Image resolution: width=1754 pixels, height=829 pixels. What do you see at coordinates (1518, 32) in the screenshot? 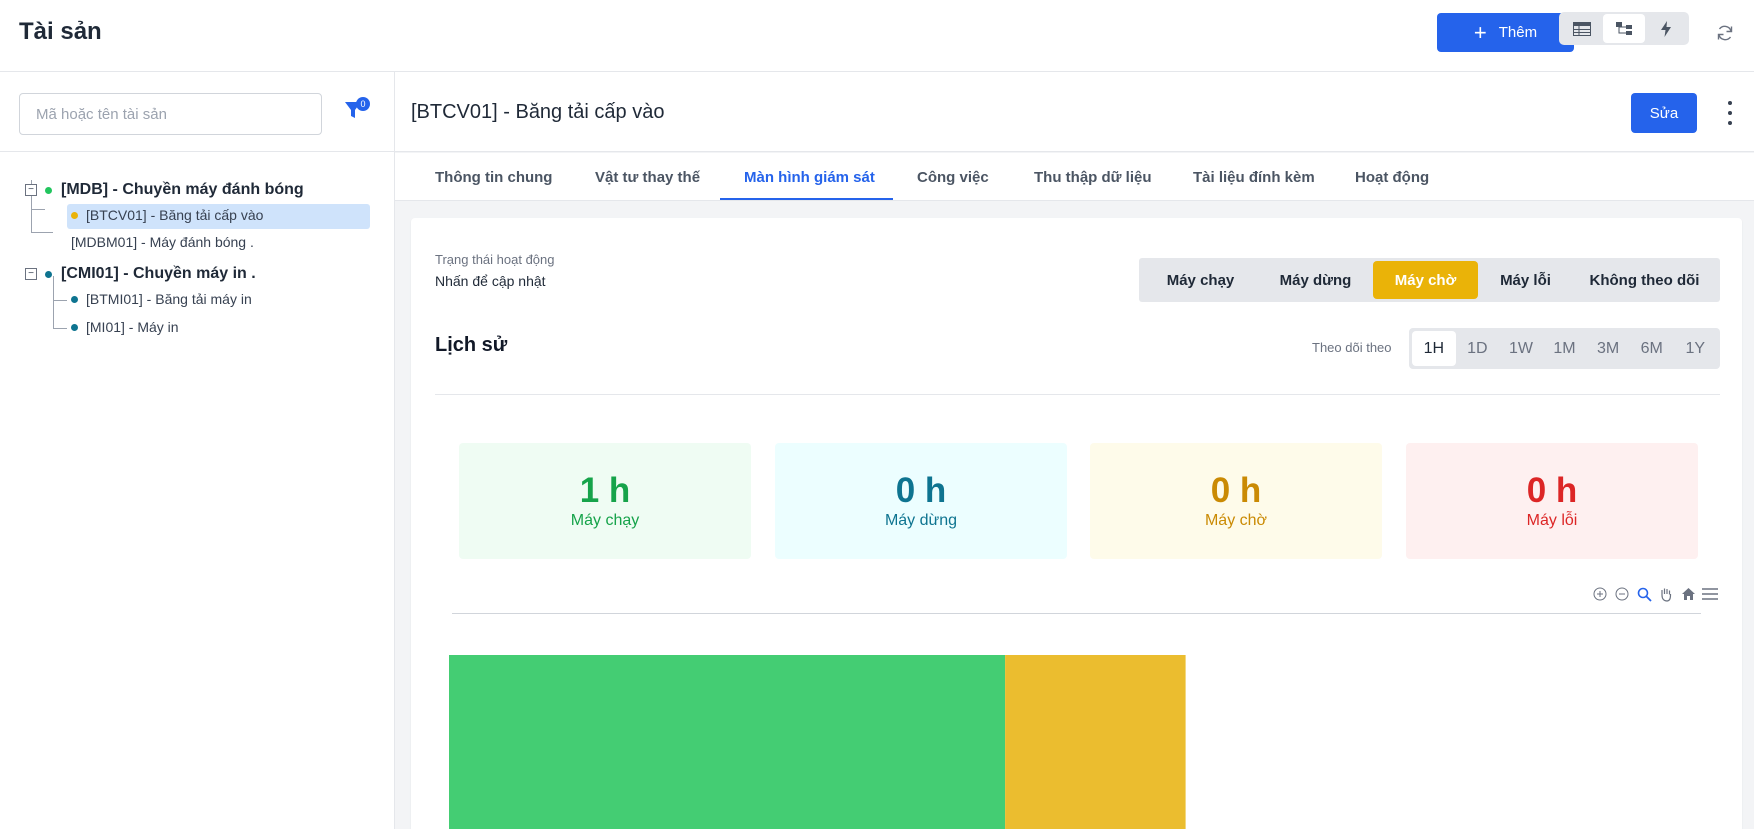
I see `add-button-label: Thêm` at bounding box center [1518, 32].